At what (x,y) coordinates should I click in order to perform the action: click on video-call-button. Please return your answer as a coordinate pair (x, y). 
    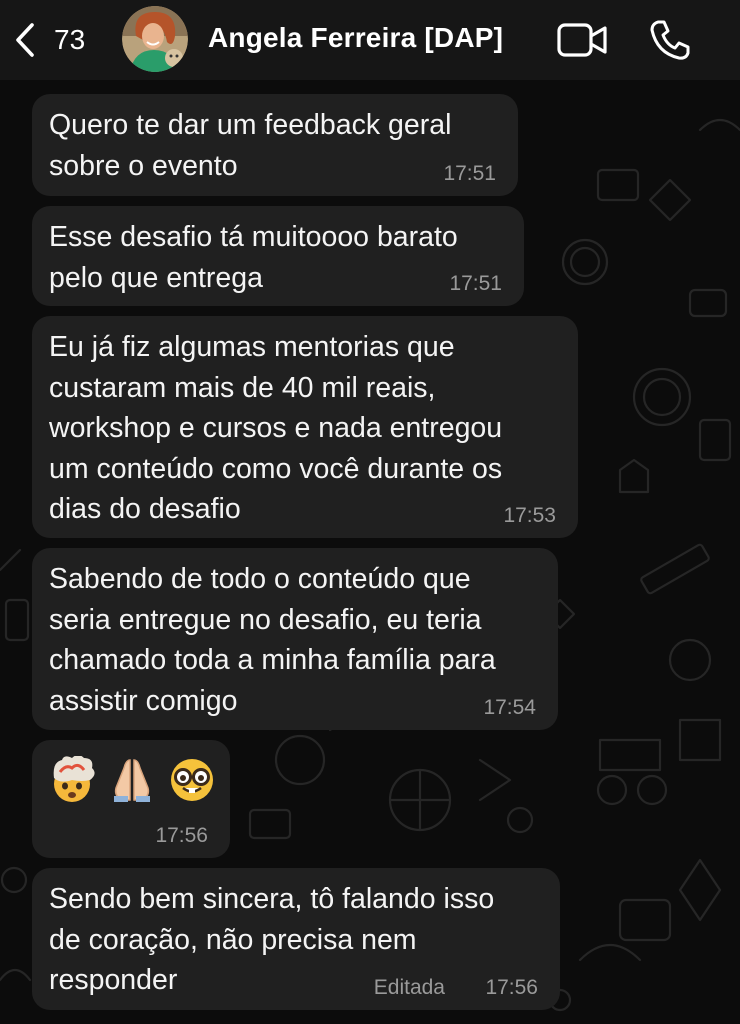
    Looking at the image, I should click on (583, 40).